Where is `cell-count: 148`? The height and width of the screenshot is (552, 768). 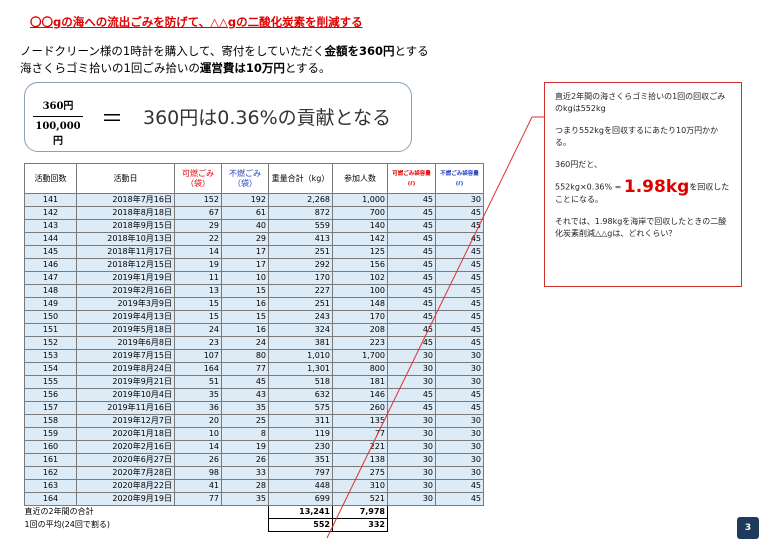
cell-count: 148 is located at coordinates (50, 291).